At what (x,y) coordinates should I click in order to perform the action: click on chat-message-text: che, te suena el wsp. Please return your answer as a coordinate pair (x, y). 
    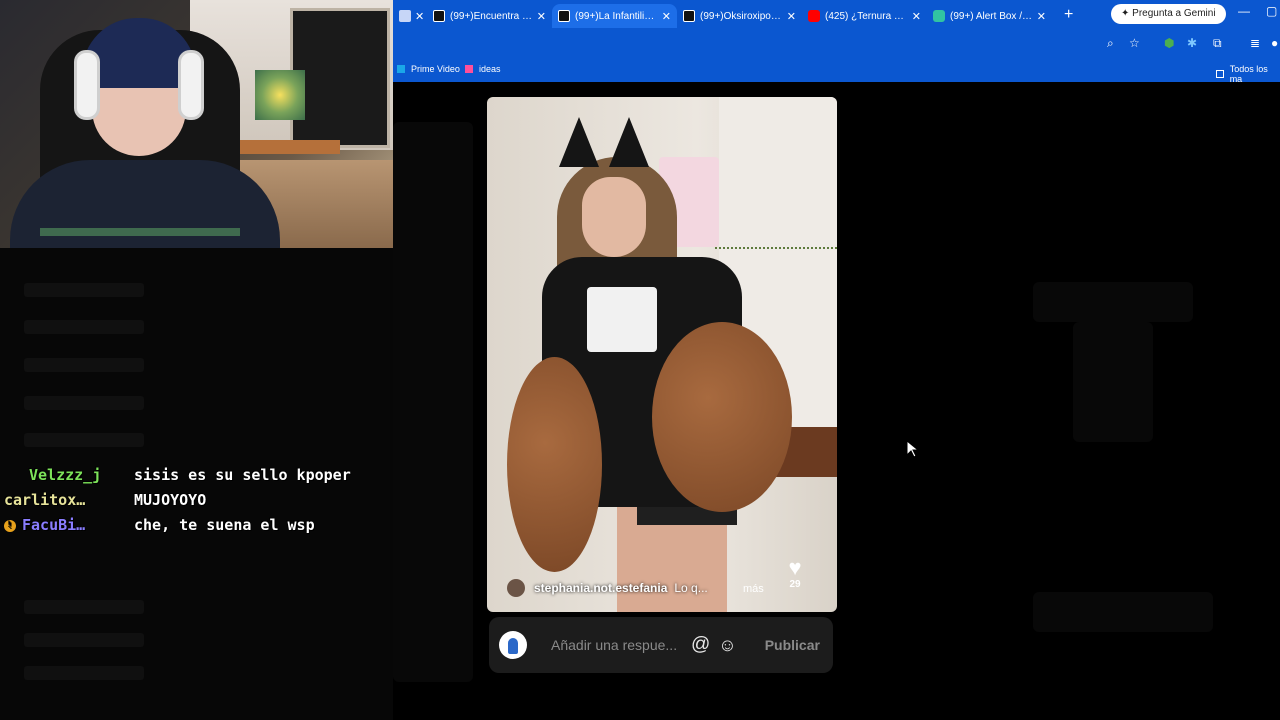
    Looking at the image, I should click on (224, 525).